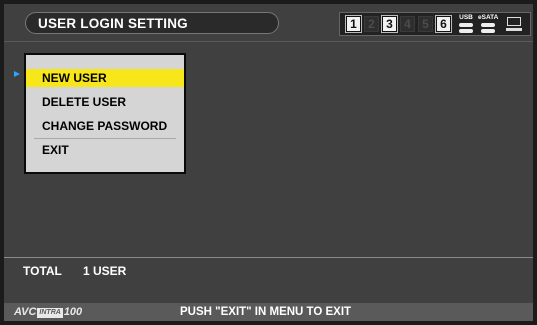 Image resolution: width=537 pixels, height=325 pixels. Describe the element at coordinates (113, 23) in the screenshot. I see `page-title: USER LOGIN SETTING` at that location.